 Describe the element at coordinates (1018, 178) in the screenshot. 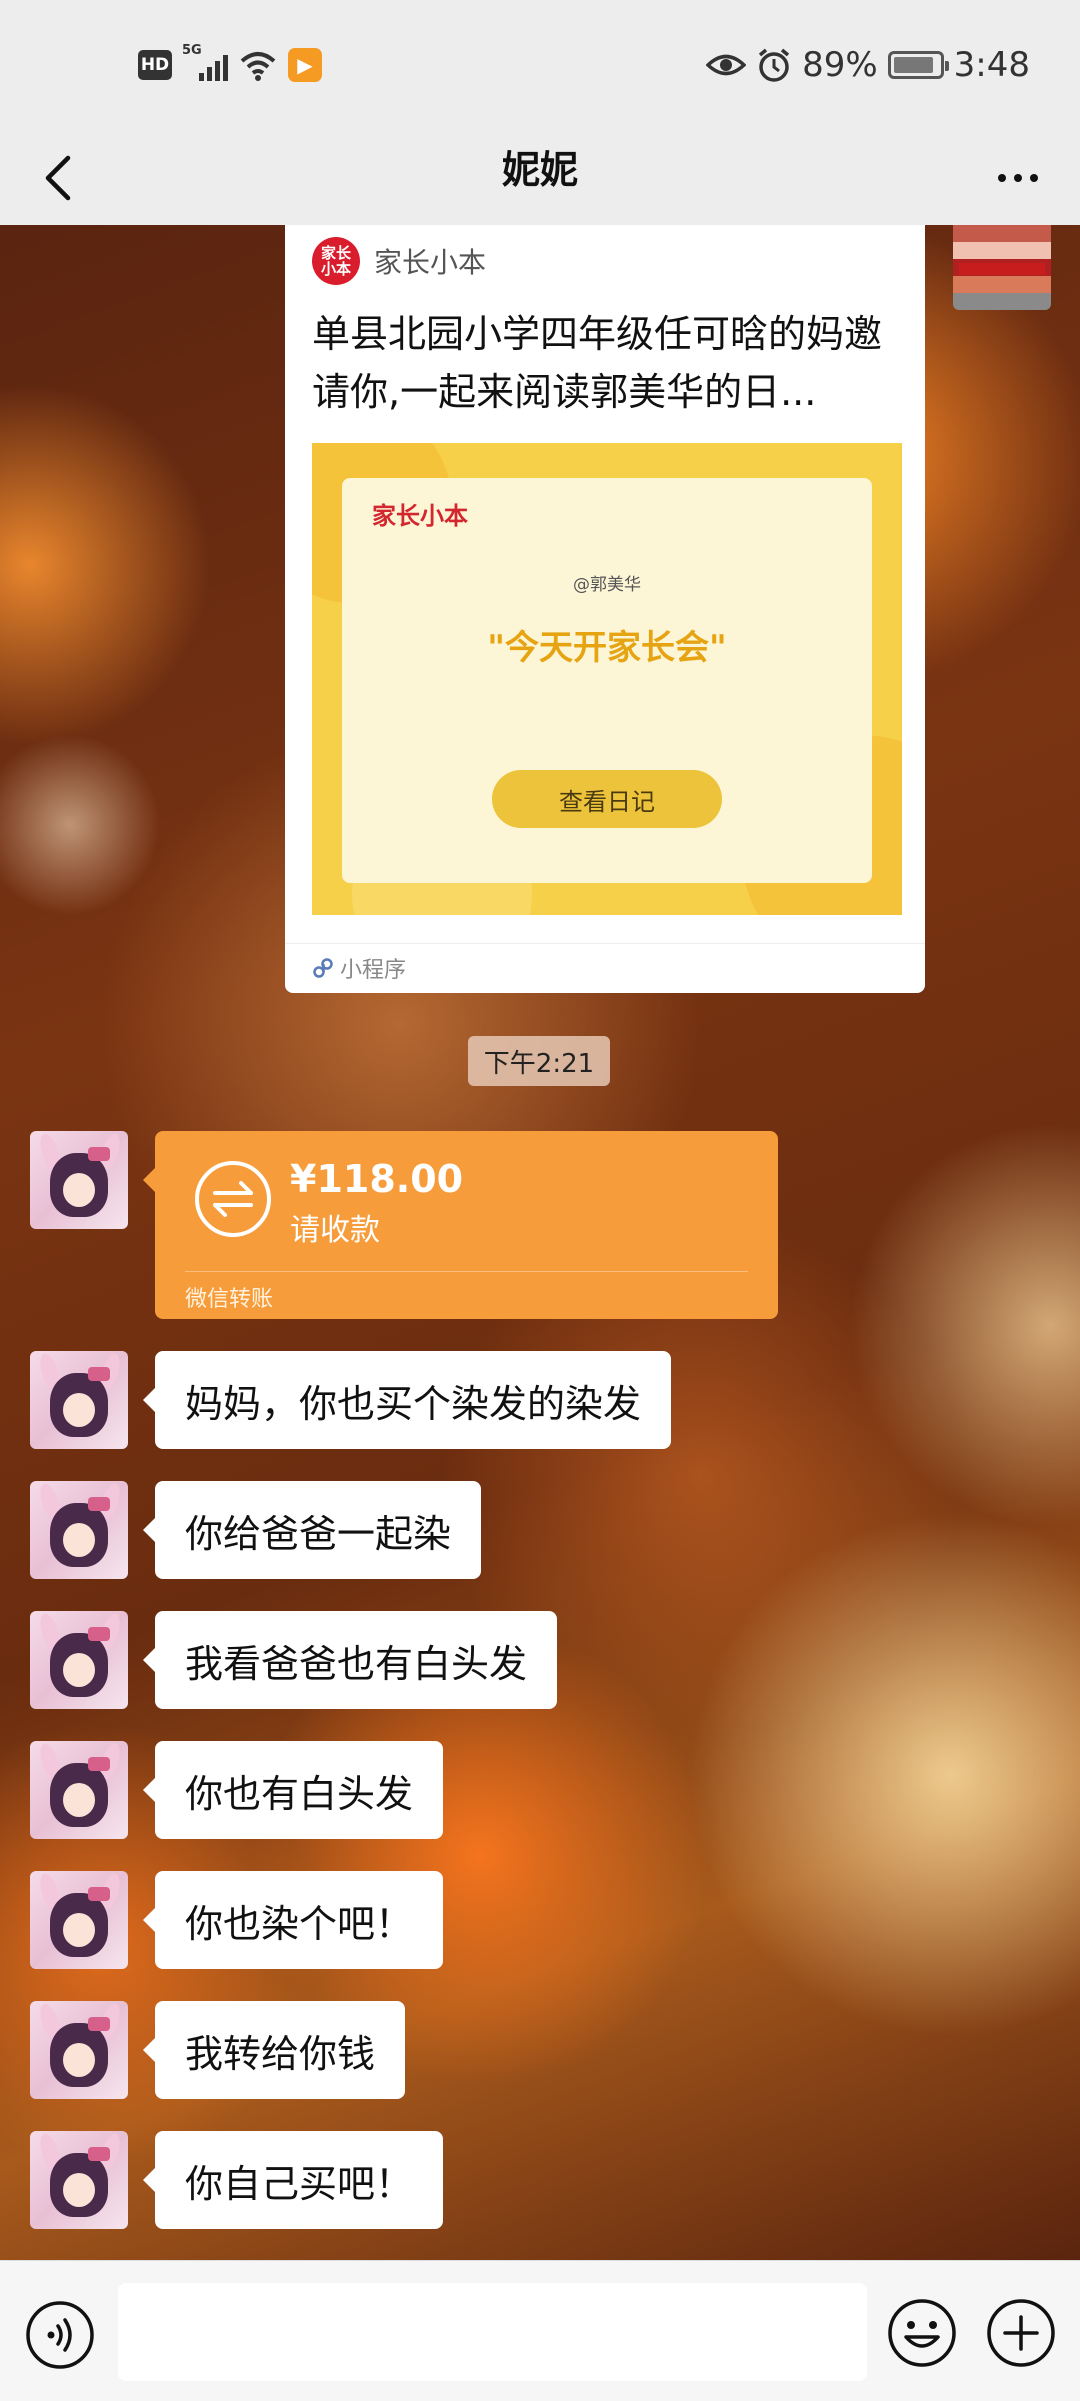

I see `more-dots-icon` at that location.